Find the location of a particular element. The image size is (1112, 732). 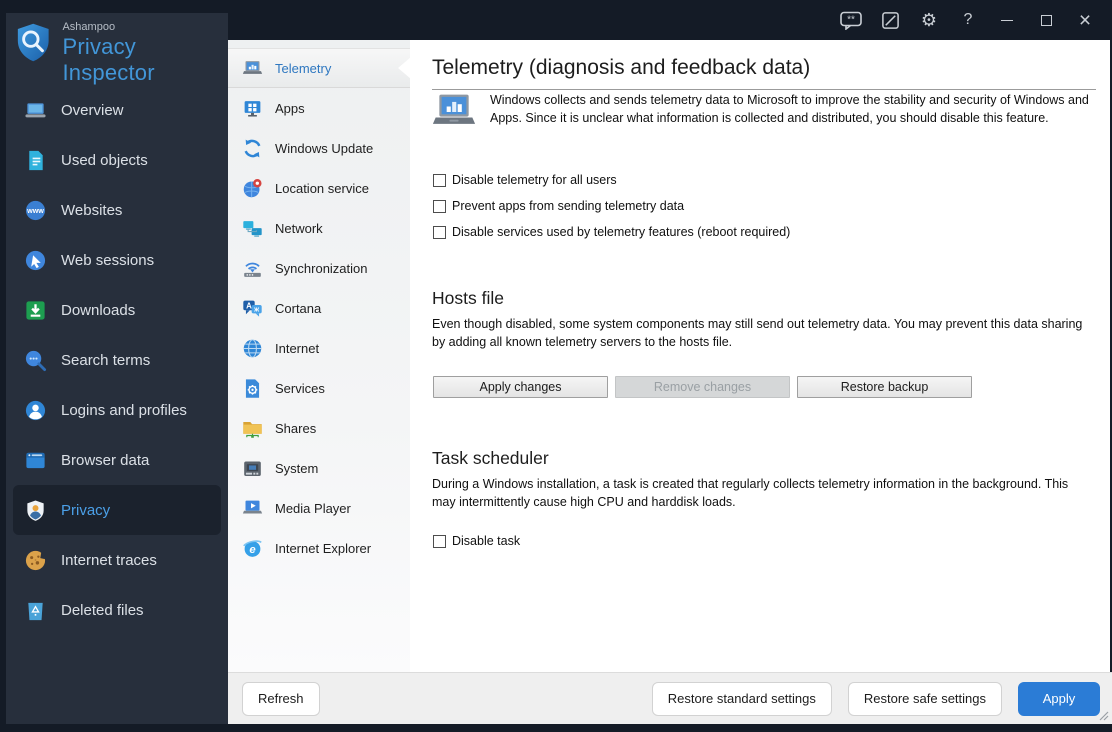

privacy-shield-icon is located at coordinates (35, 510).